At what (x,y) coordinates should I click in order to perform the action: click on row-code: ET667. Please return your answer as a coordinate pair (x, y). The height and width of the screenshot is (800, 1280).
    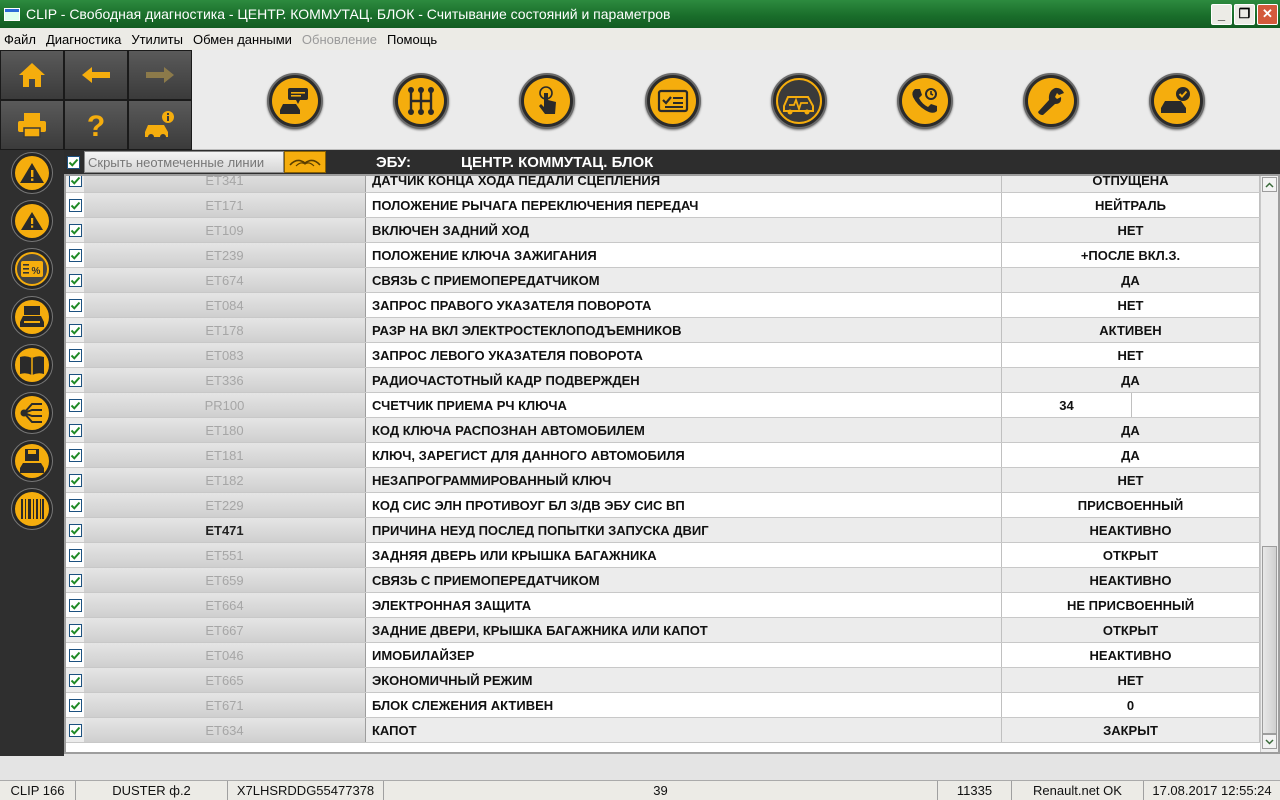
    Looking at the image, I should click on (225, 630).